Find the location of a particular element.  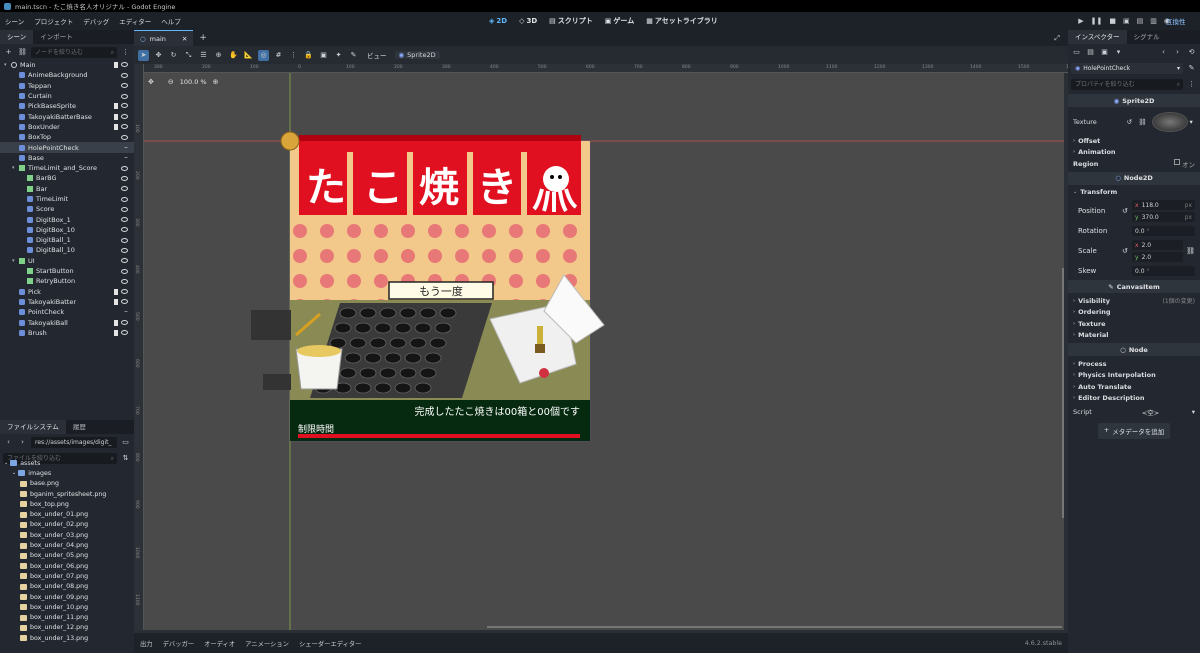

workspace-script: ▤ スクリプト is located at coordinates (571, 21).